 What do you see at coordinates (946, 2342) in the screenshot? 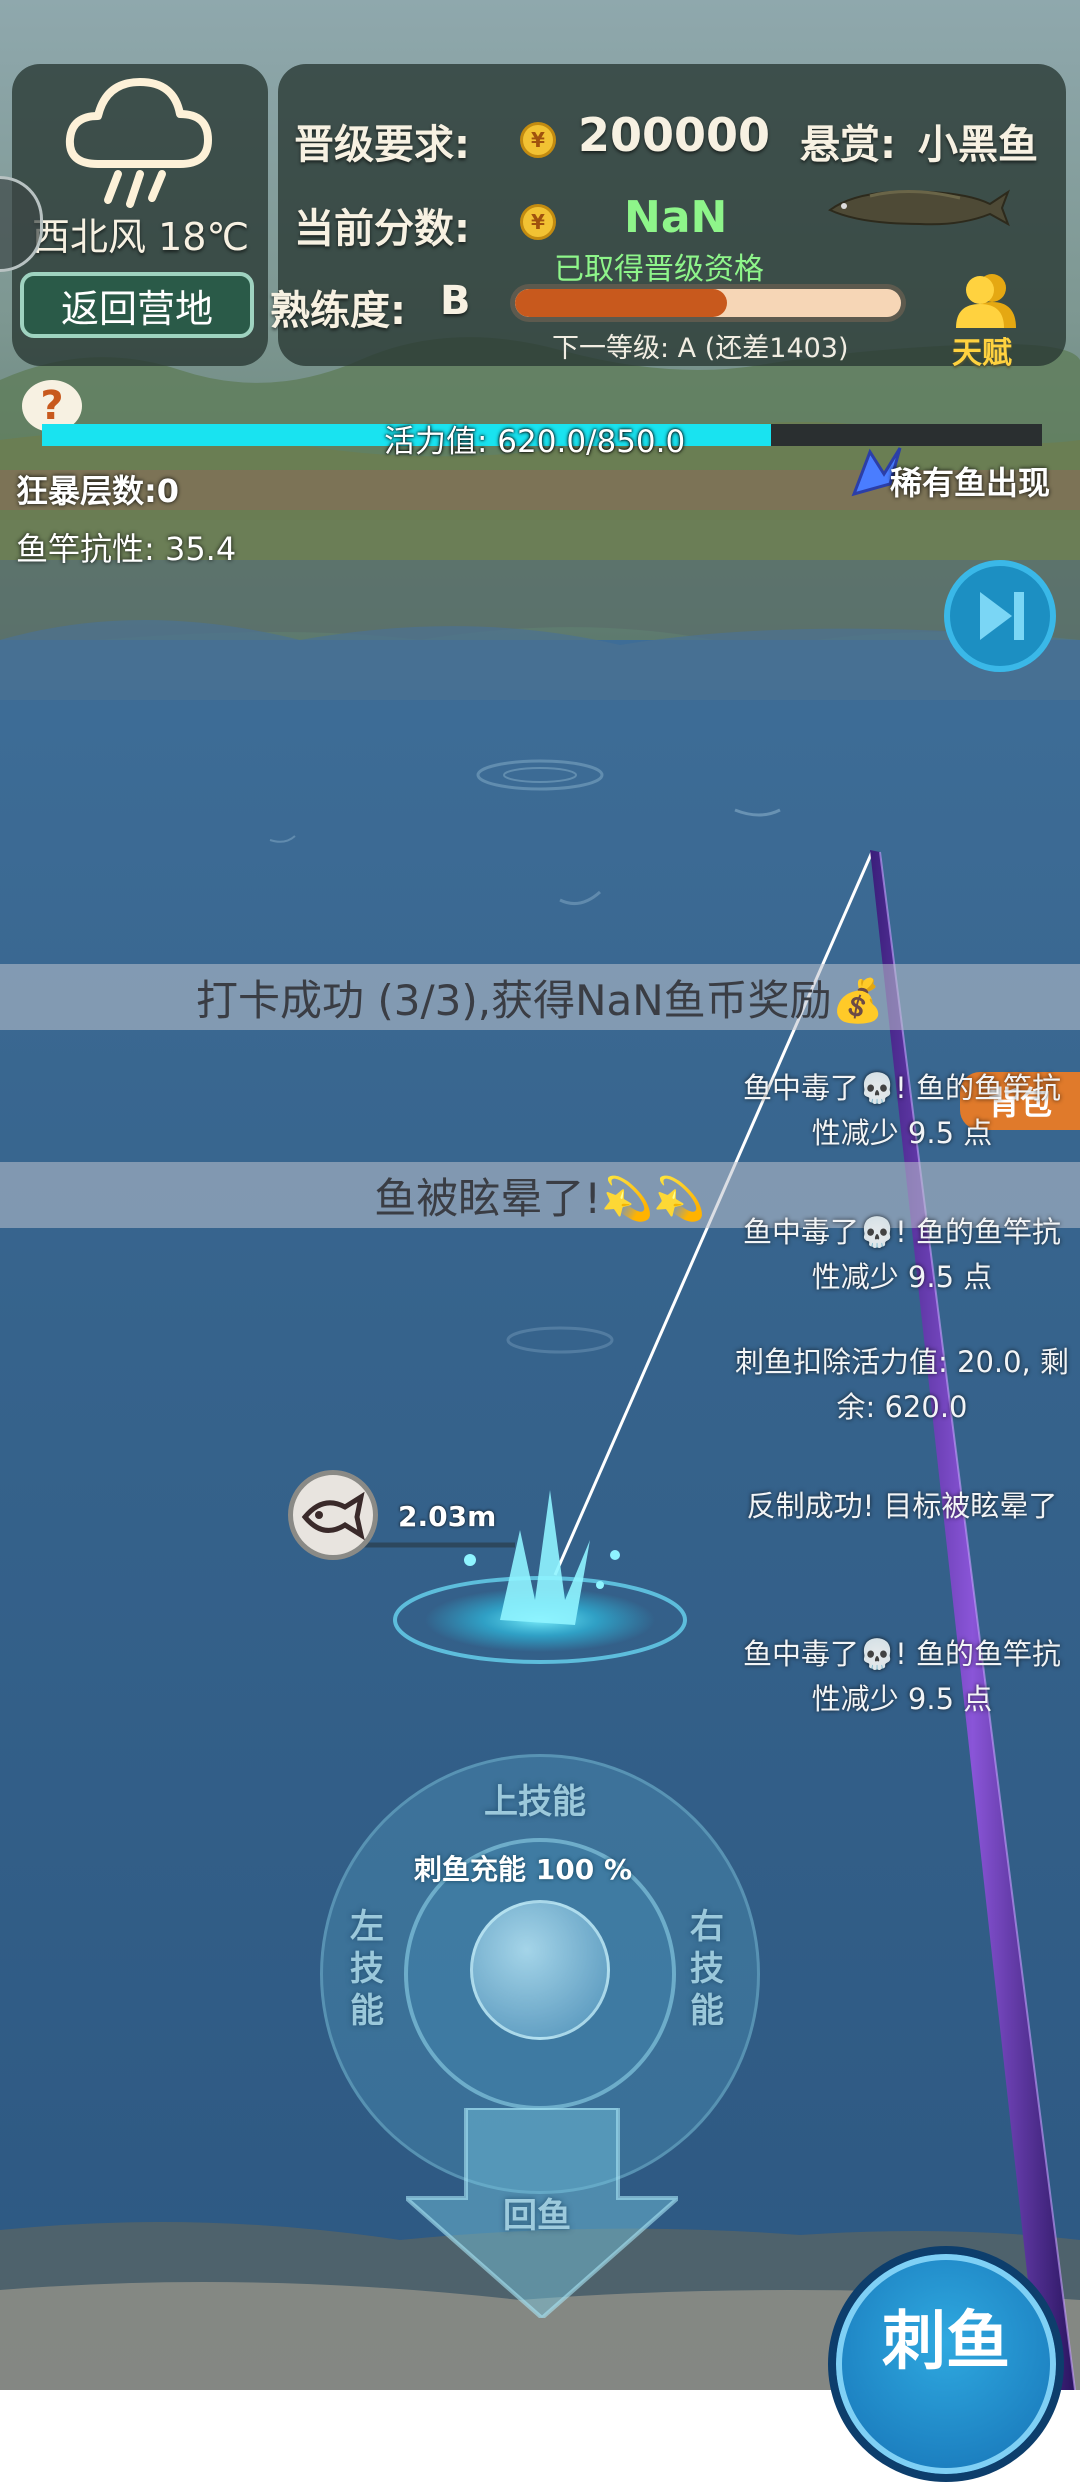
I see `stab-fish-label: 刺鱼` at bounding box center [946, 2342].